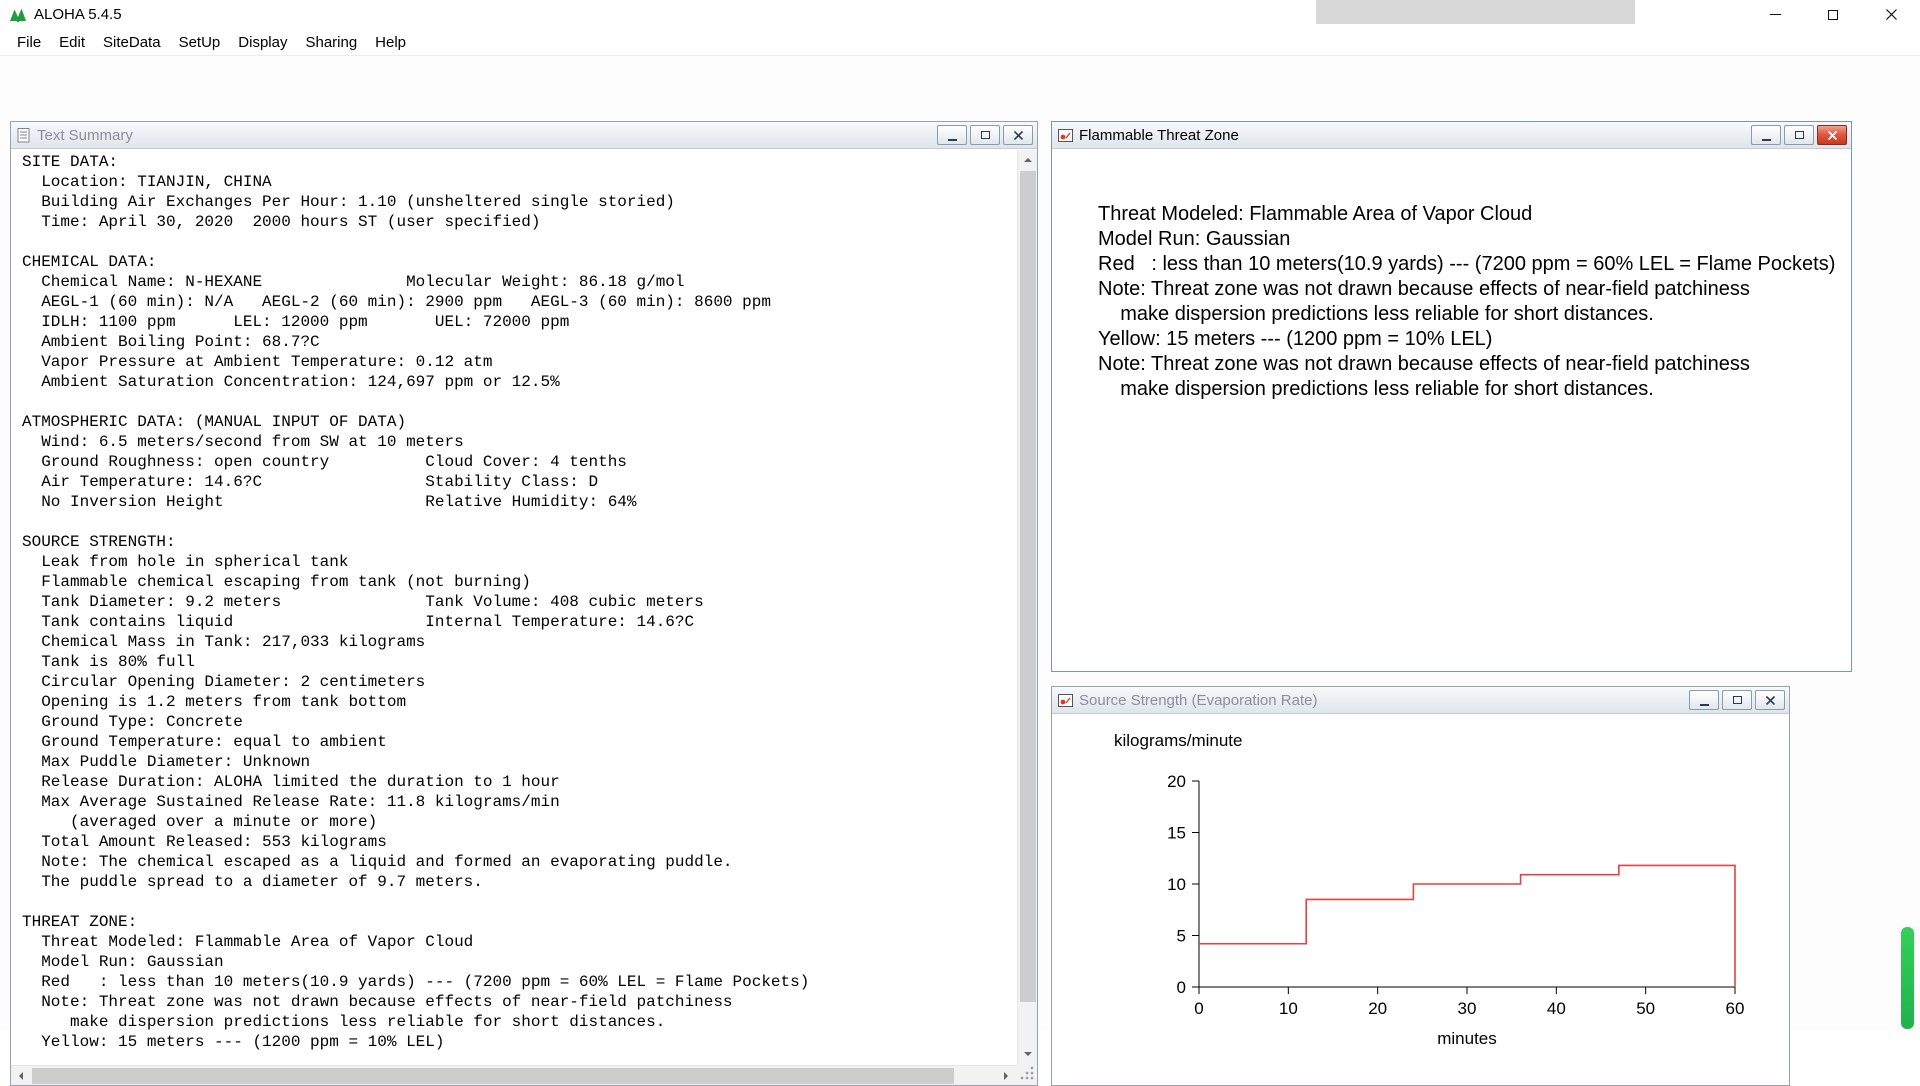  I want to click on text-summary-maximize-button, so click(985, 135).